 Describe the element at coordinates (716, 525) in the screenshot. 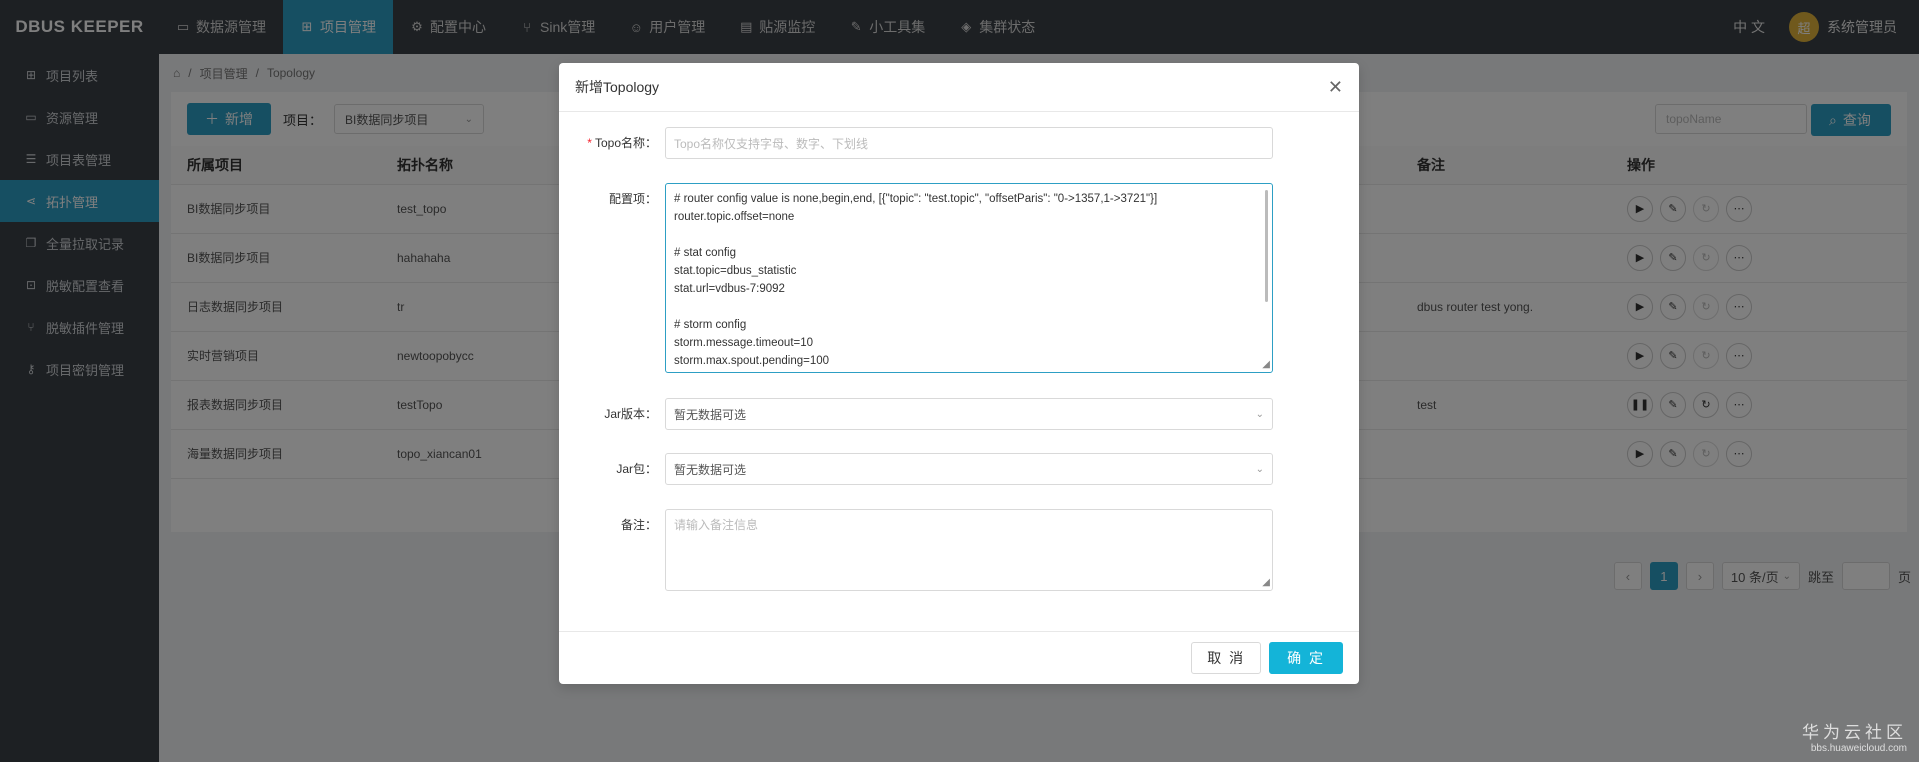

I see `remark-placeholder: 请输入备注信息` at that location.